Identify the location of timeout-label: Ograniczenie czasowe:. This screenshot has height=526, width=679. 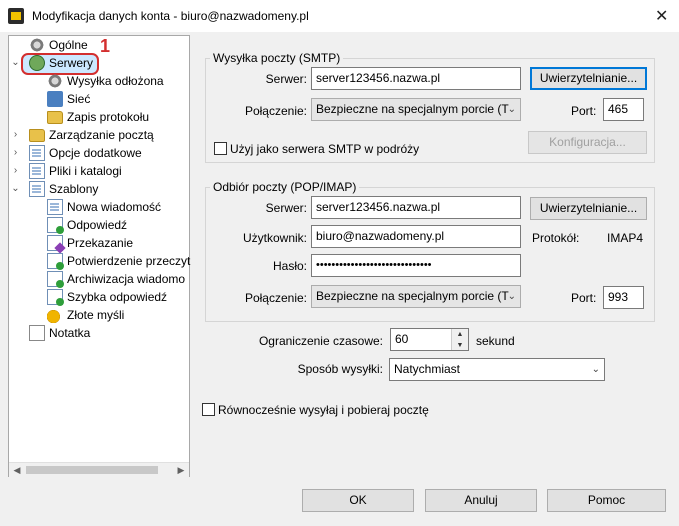
(320, 341).